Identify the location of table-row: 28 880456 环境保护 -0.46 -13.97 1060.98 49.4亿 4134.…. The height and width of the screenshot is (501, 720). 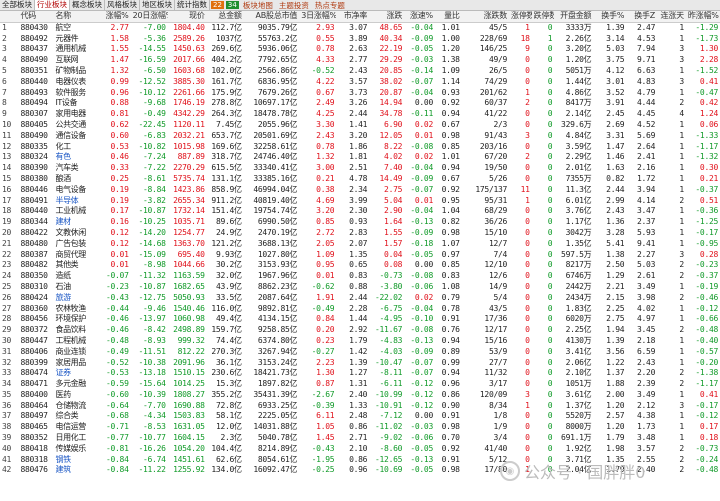
(360, 319).